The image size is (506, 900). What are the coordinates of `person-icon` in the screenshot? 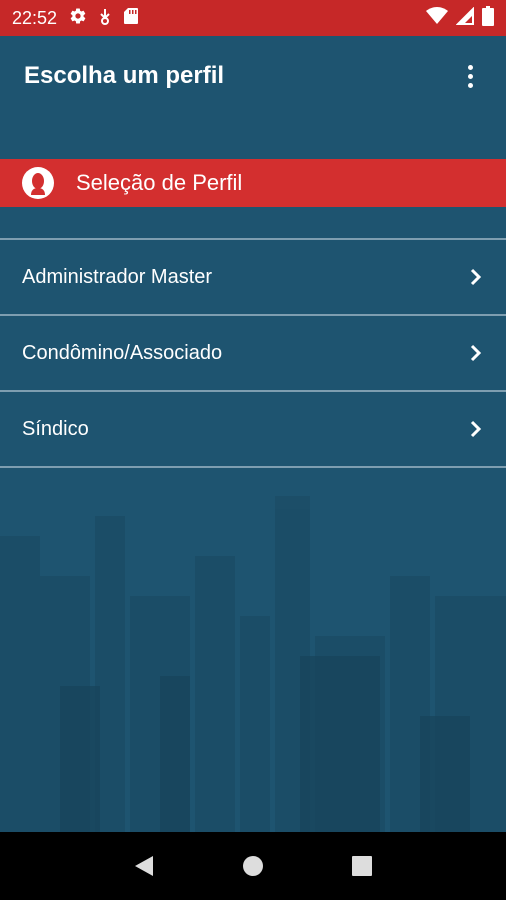 It's located at (38, 183).